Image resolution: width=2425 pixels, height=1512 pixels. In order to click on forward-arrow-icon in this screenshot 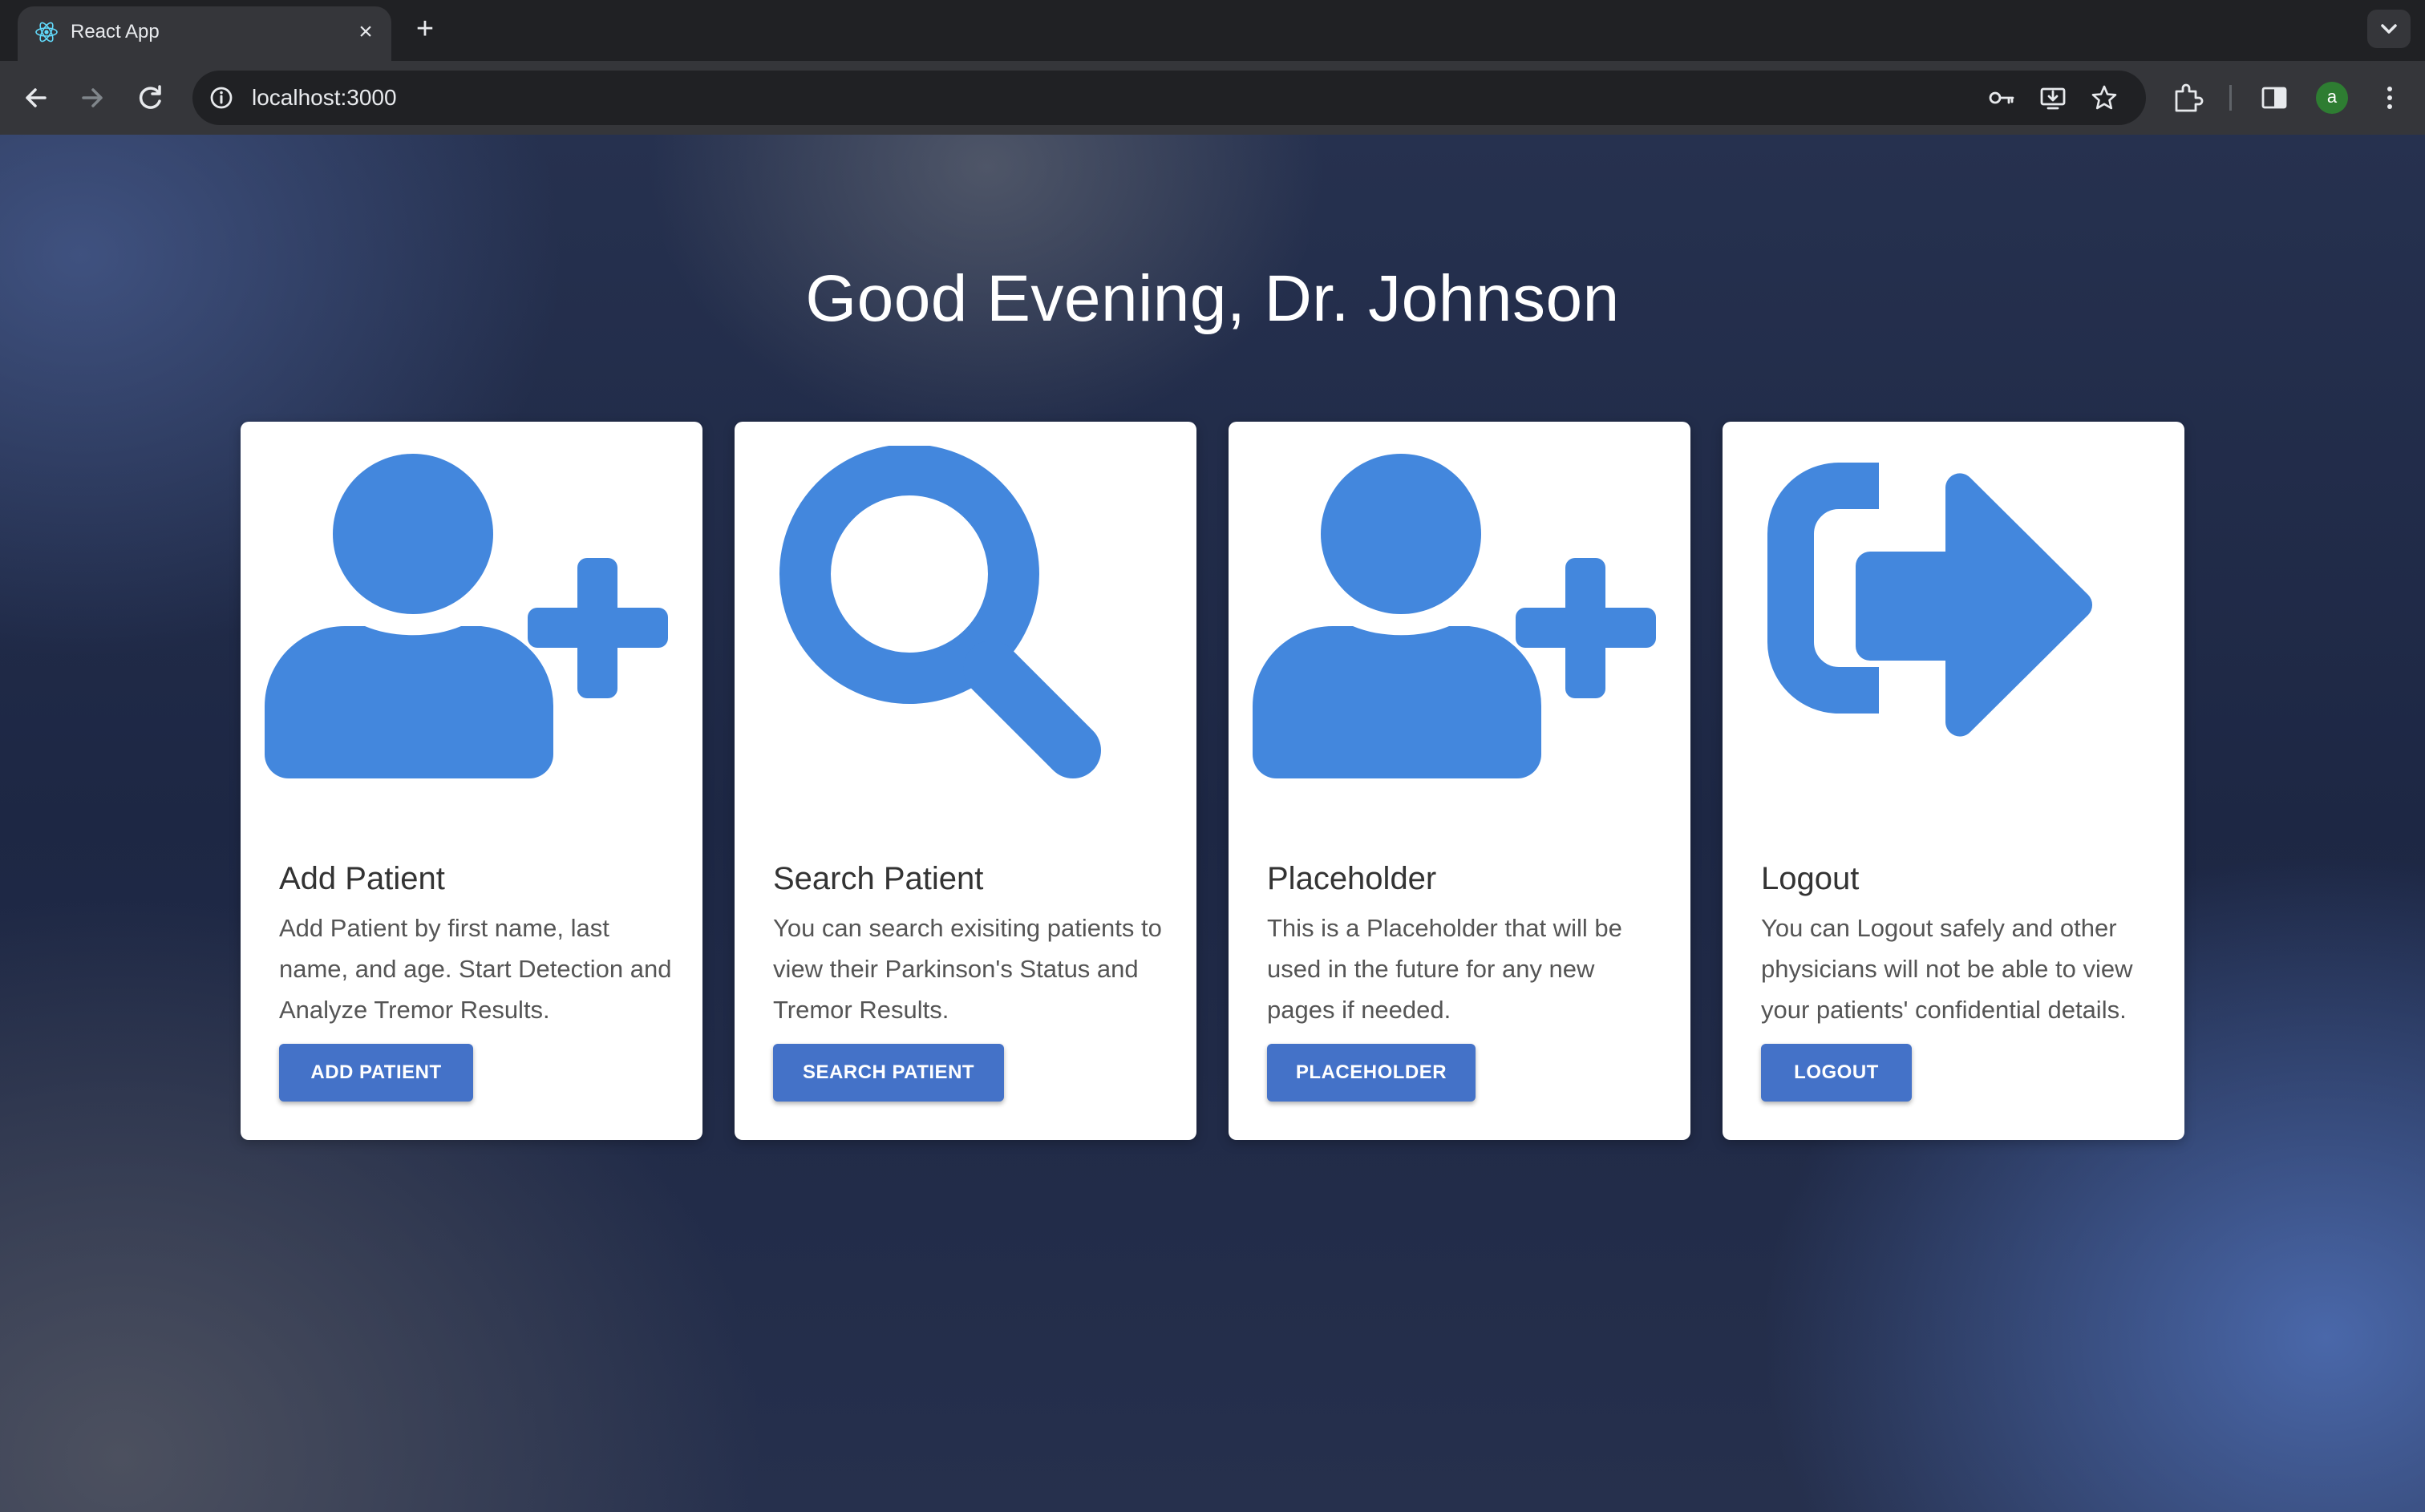, I will do `click(93, 98)`.